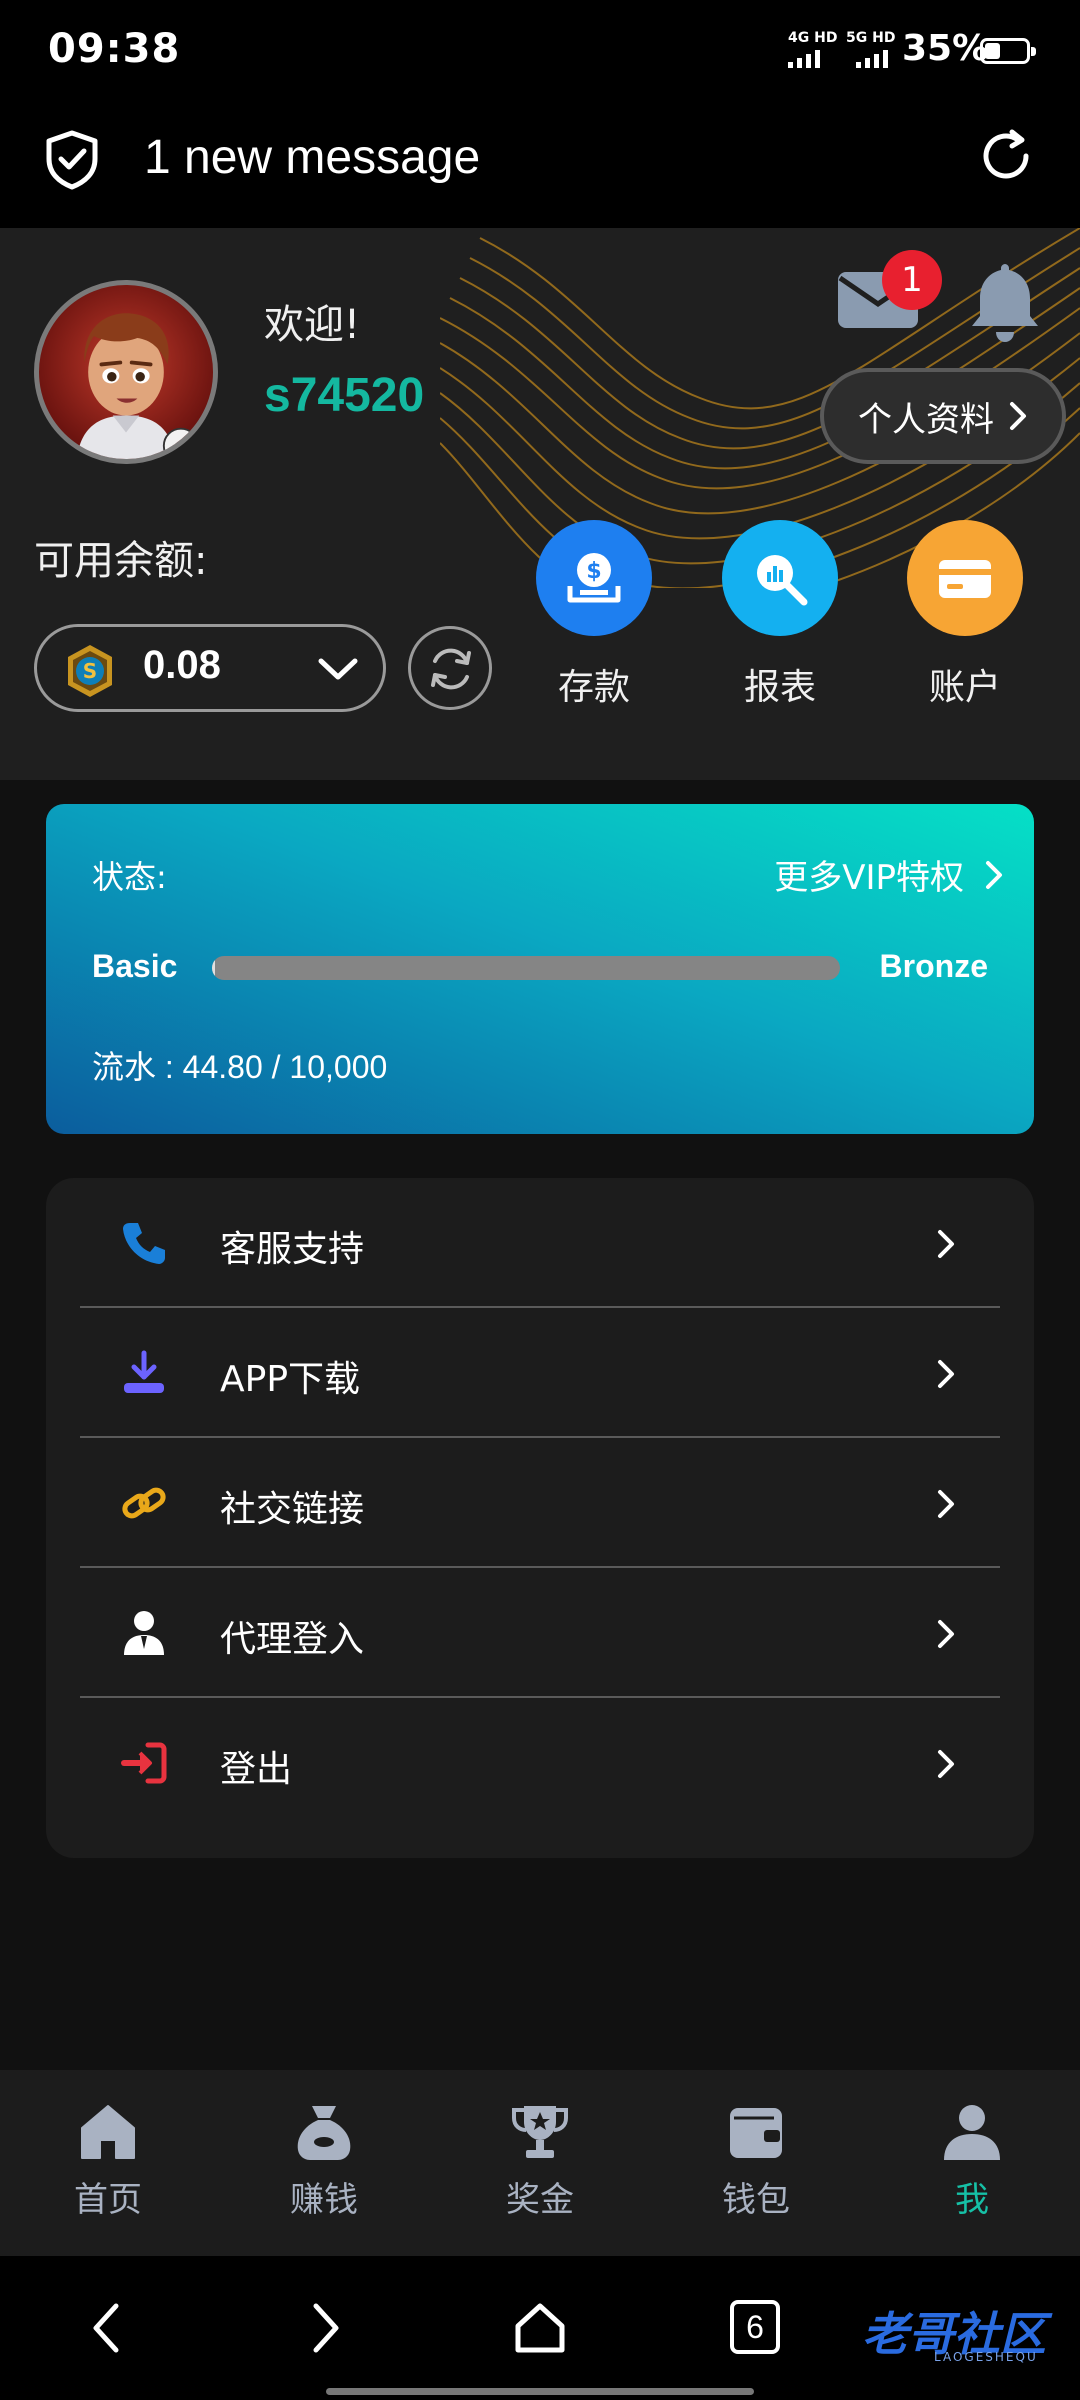 The image size is (1080, 2400). Describe the element at coordinates (108, 2328) in the screenshot. I see `back-icon` at that location.